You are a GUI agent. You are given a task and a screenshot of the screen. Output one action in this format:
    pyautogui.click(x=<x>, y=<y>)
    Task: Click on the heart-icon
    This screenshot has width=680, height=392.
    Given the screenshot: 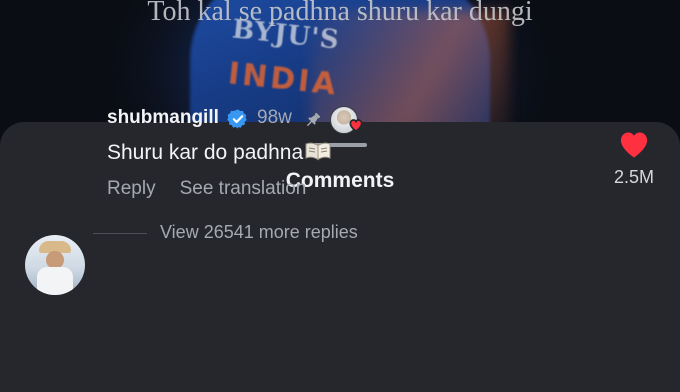 What is the action you would take?
    pyautogui.click(x=634, y=145)
    